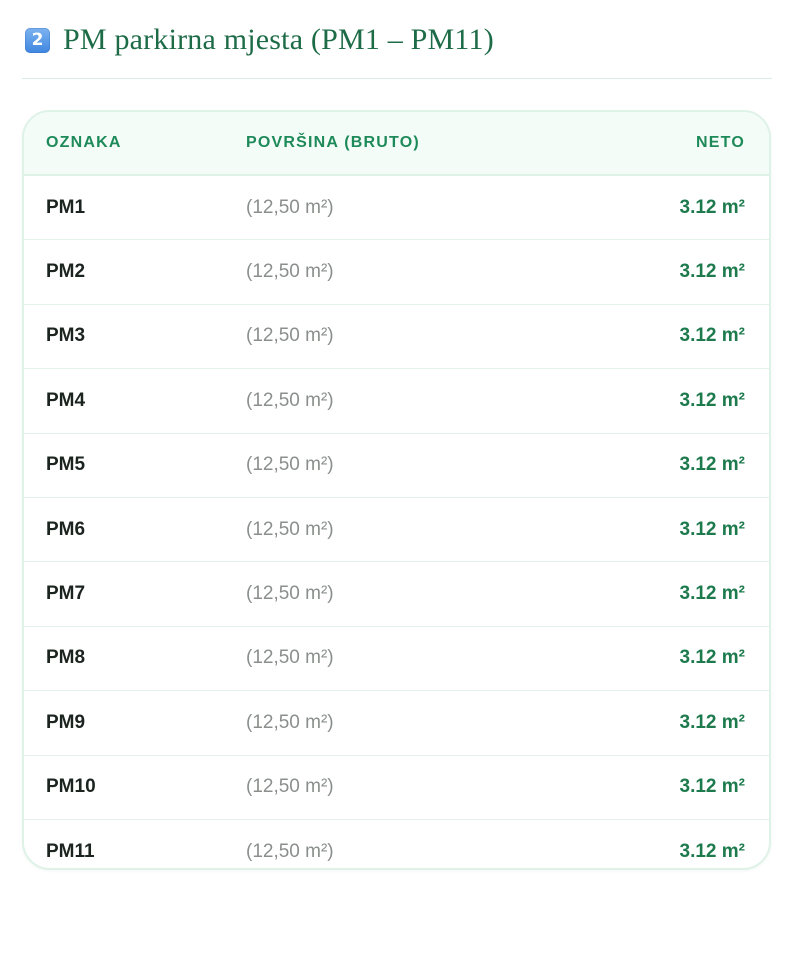  What do you see at coordinates (396, 594) in the screenshot?
I see `table-row: PM7 (12,50 m²) 3.12 m²` at bounding box center [396, 594].